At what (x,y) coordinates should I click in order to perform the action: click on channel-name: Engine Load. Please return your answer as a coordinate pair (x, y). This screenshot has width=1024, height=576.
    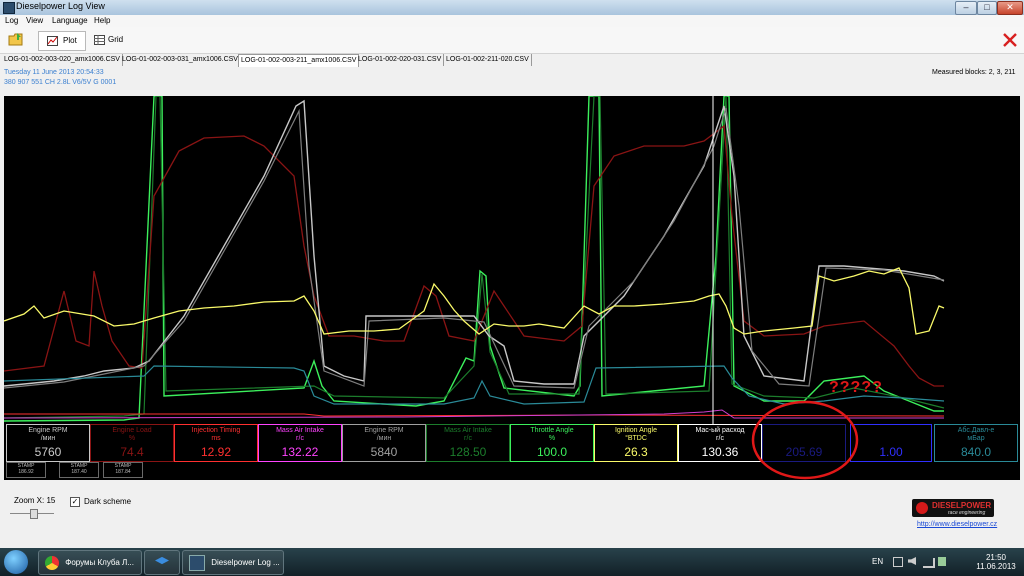
    Looking at the image, I should click on (132, 430).